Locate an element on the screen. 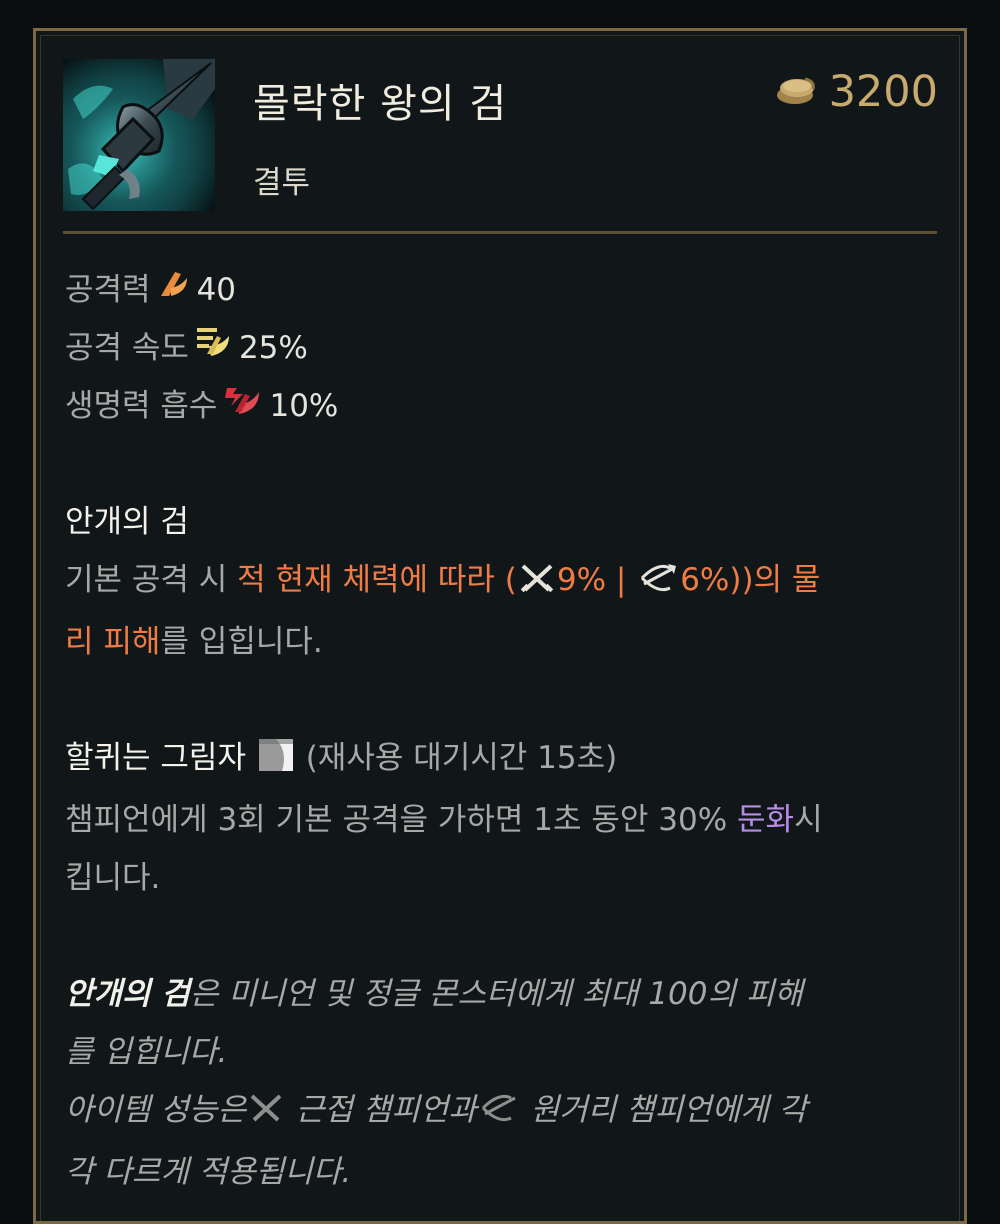 The image size is (1000, 1224). price: 3200 is located at coordinates (856, 92).